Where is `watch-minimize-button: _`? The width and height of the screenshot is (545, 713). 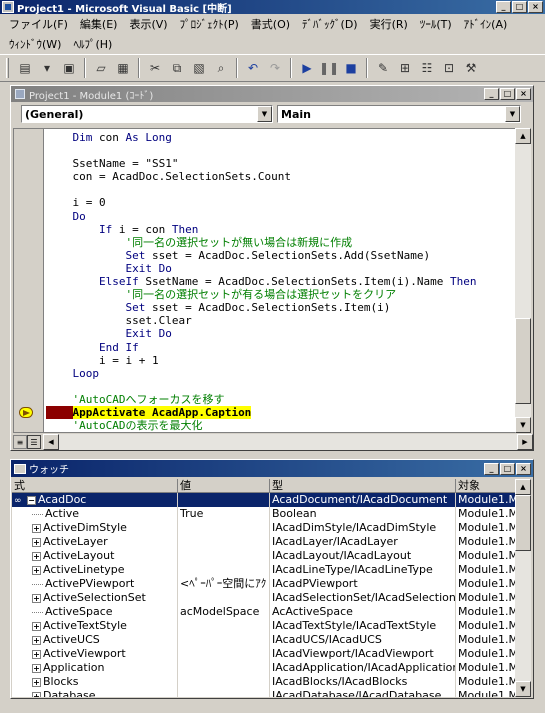
watch-minimize-button: _ is located at coordinates (491, 468).